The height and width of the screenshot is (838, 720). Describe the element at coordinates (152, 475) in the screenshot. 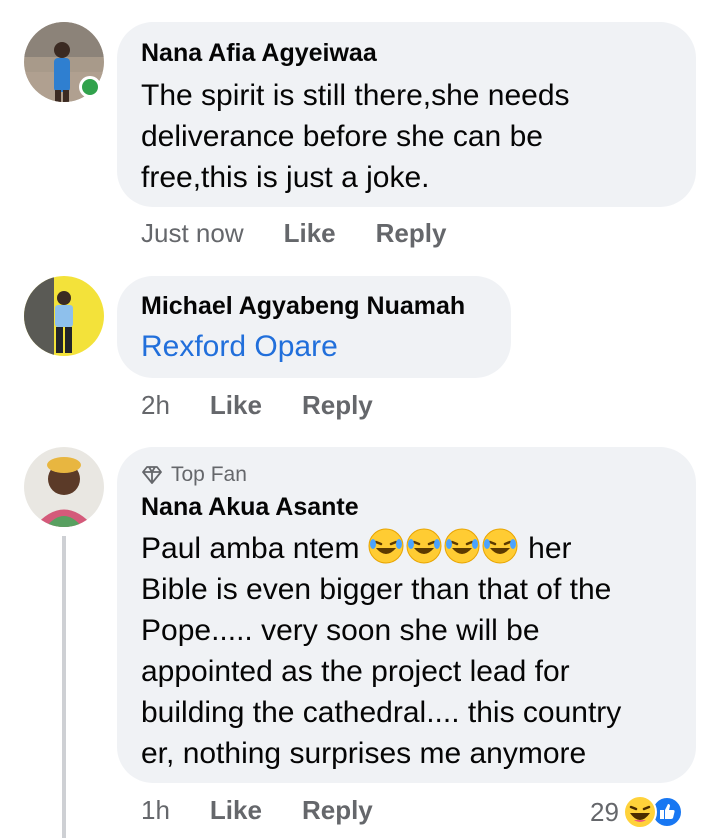

I see `diamond-icon` at that location.